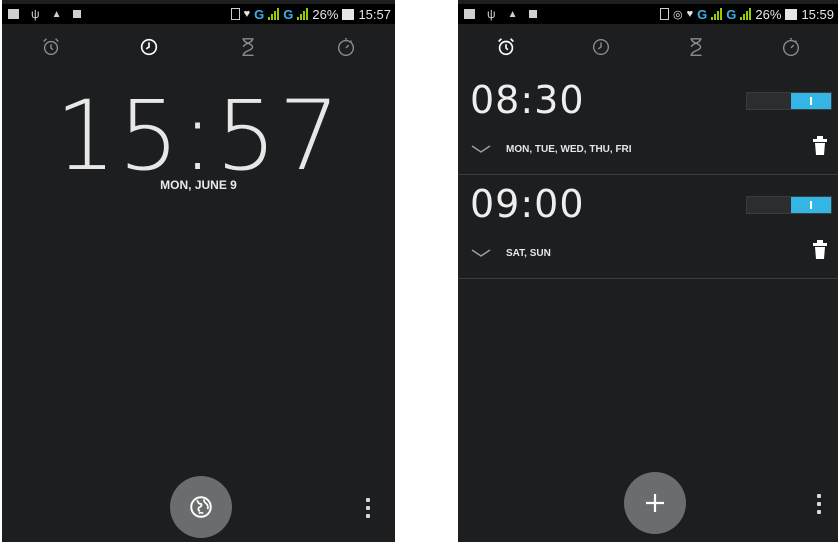 The height and width of the screenshot is (542, 838). I want to click on alarm-status-icon: ◎, so click(678, 14).